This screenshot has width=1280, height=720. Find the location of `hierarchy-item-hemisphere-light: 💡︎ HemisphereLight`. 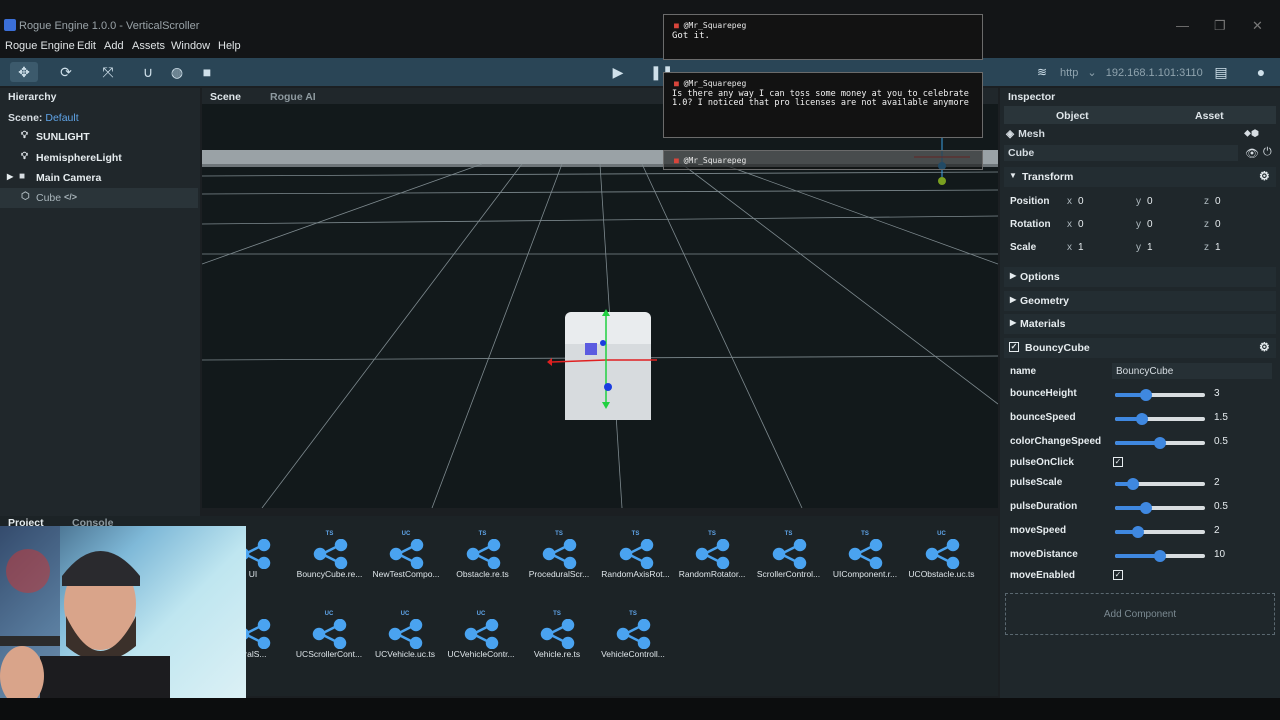

hierarchy-item-hemisphere-light: 💡︎ HemisphereLight is located at coordinates (99, 158).